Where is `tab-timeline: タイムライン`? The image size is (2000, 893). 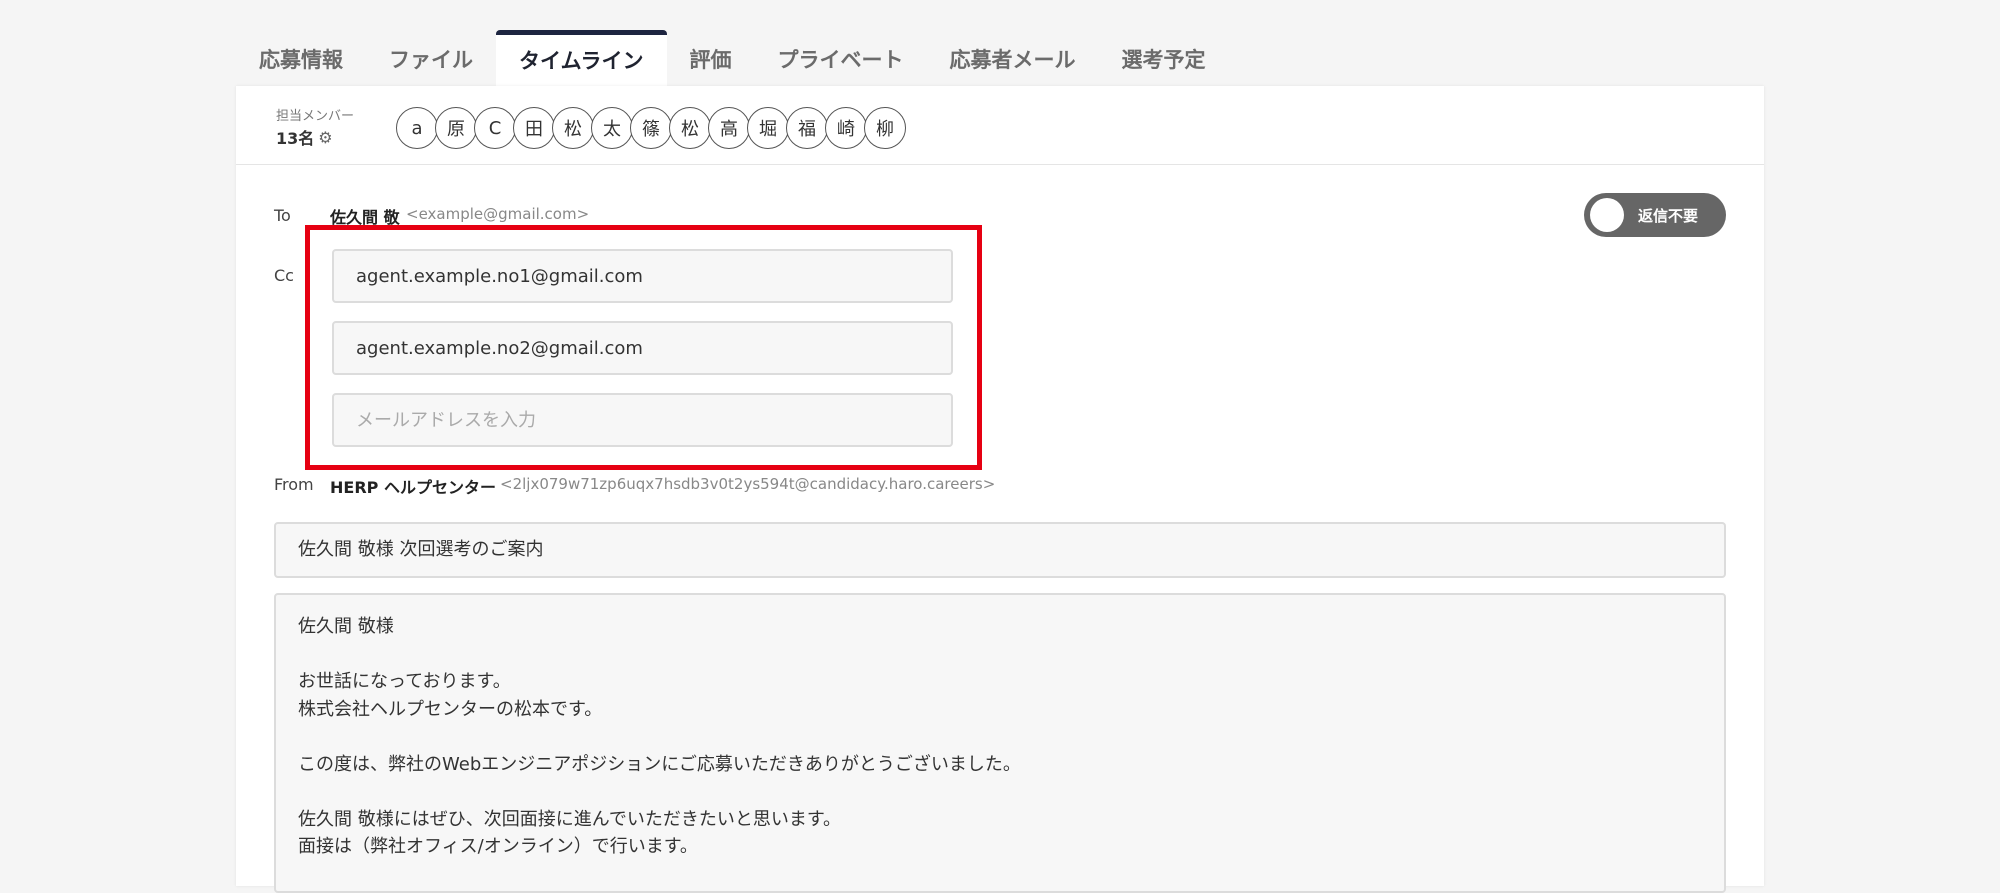 tab-timeline: タイムライン is located at coordinates (581, 58).